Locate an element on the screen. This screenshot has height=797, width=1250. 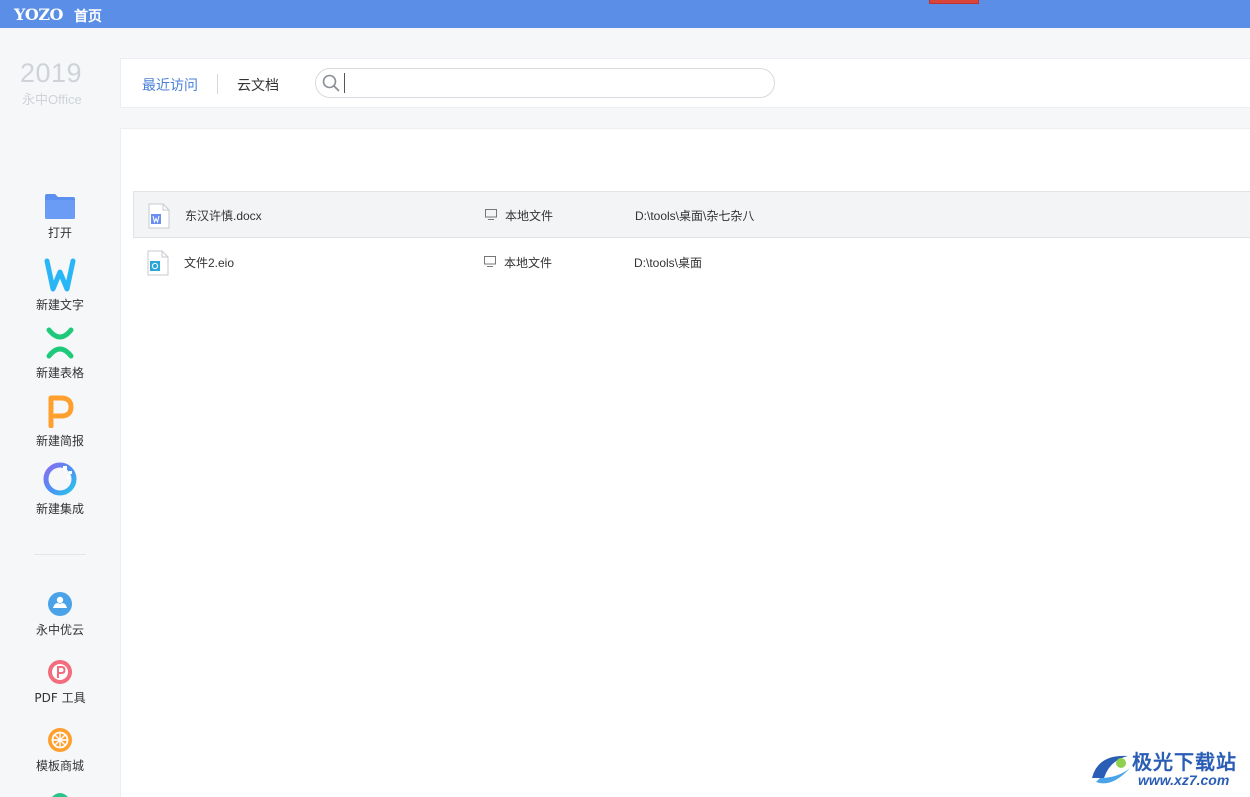
watermark-logo-icon is located at coordinates (1111, 769).